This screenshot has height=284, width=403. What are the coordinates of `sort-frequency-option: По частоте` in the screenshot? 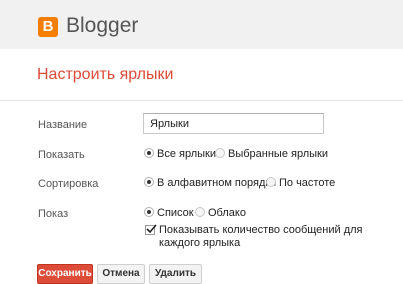 It's located at (300, 183).